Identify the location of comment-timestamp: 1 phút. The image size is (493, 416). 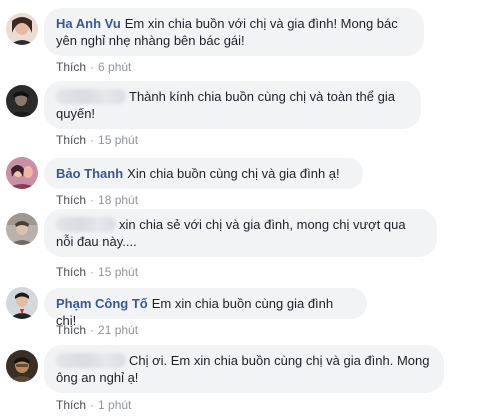
(114, 405).